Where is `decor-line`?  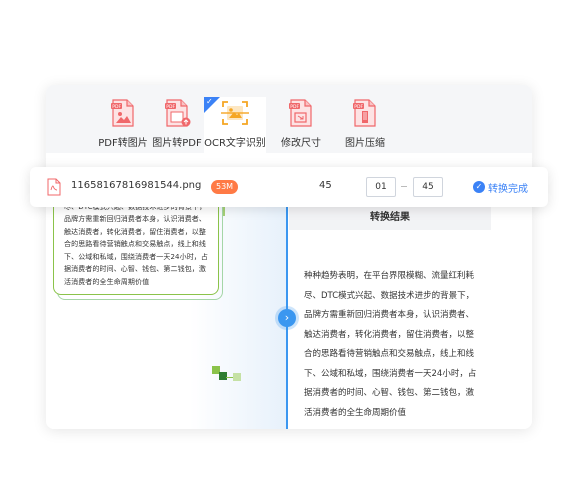
decor-line is located at coordinates (229, 377).